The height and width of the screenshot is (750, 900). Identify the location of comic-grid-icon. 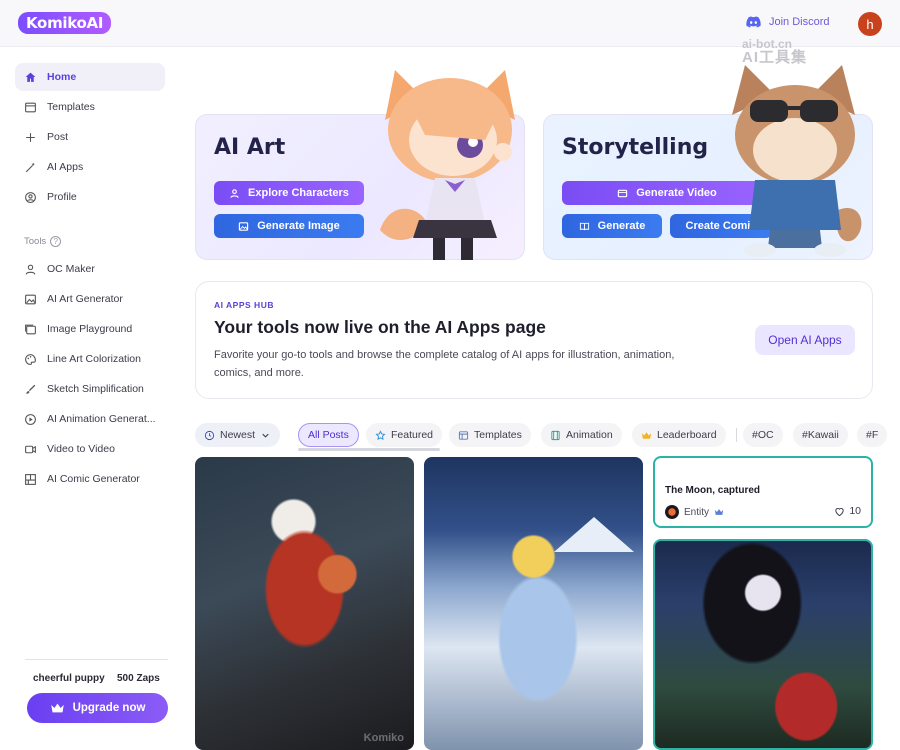
(30, 479).